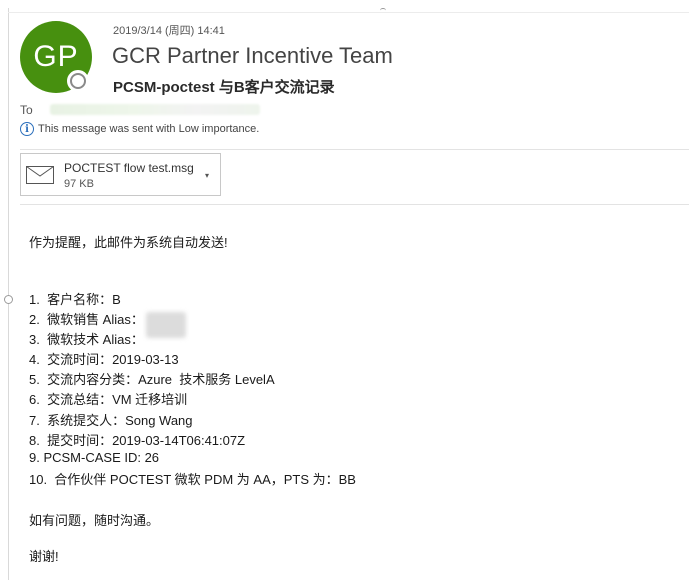 The width and height of the screenshot is (689, 584). Describe the element at coordinates (104, 359) in the screenshot. I see `body-item-4: 4. 交流时间：2019-03-13` at that location.